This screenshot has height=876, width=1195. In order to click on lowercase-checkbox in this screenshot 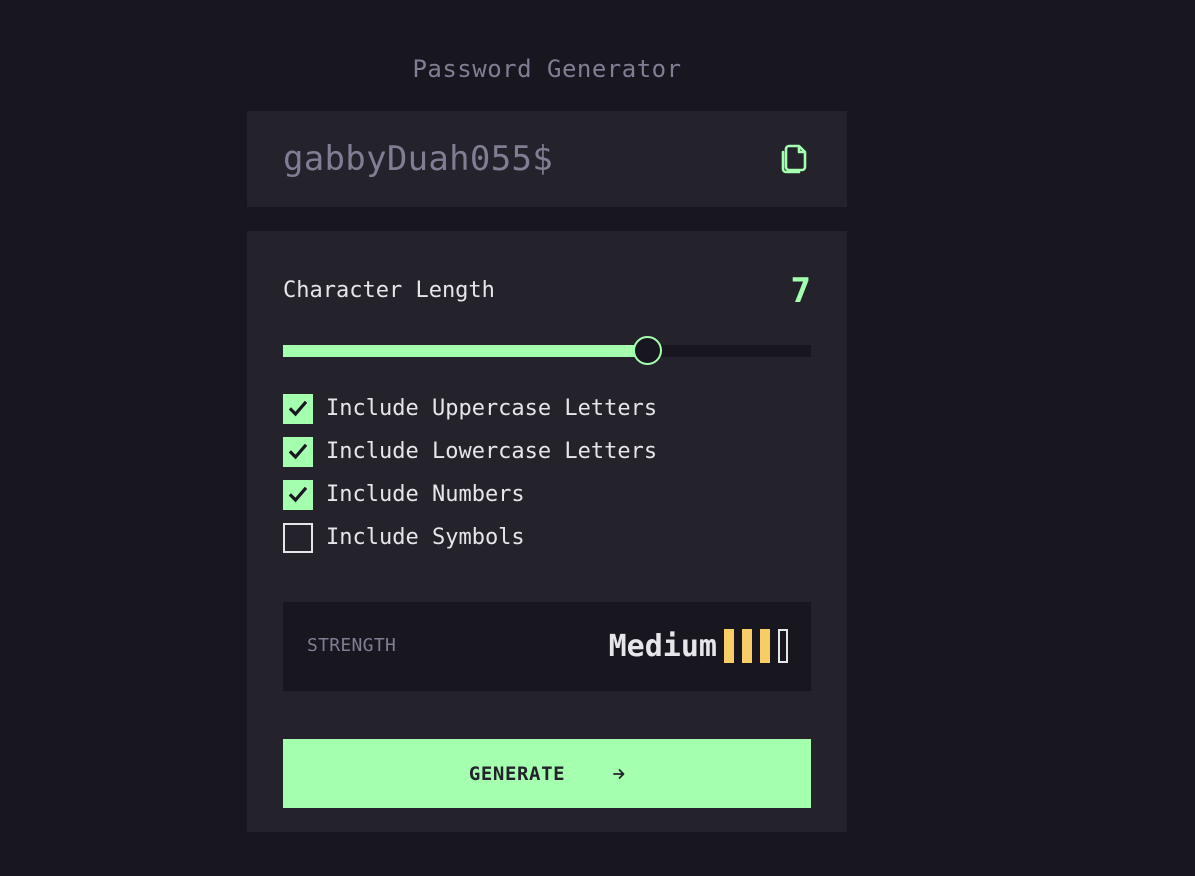, I will do `click(298, 452)`.